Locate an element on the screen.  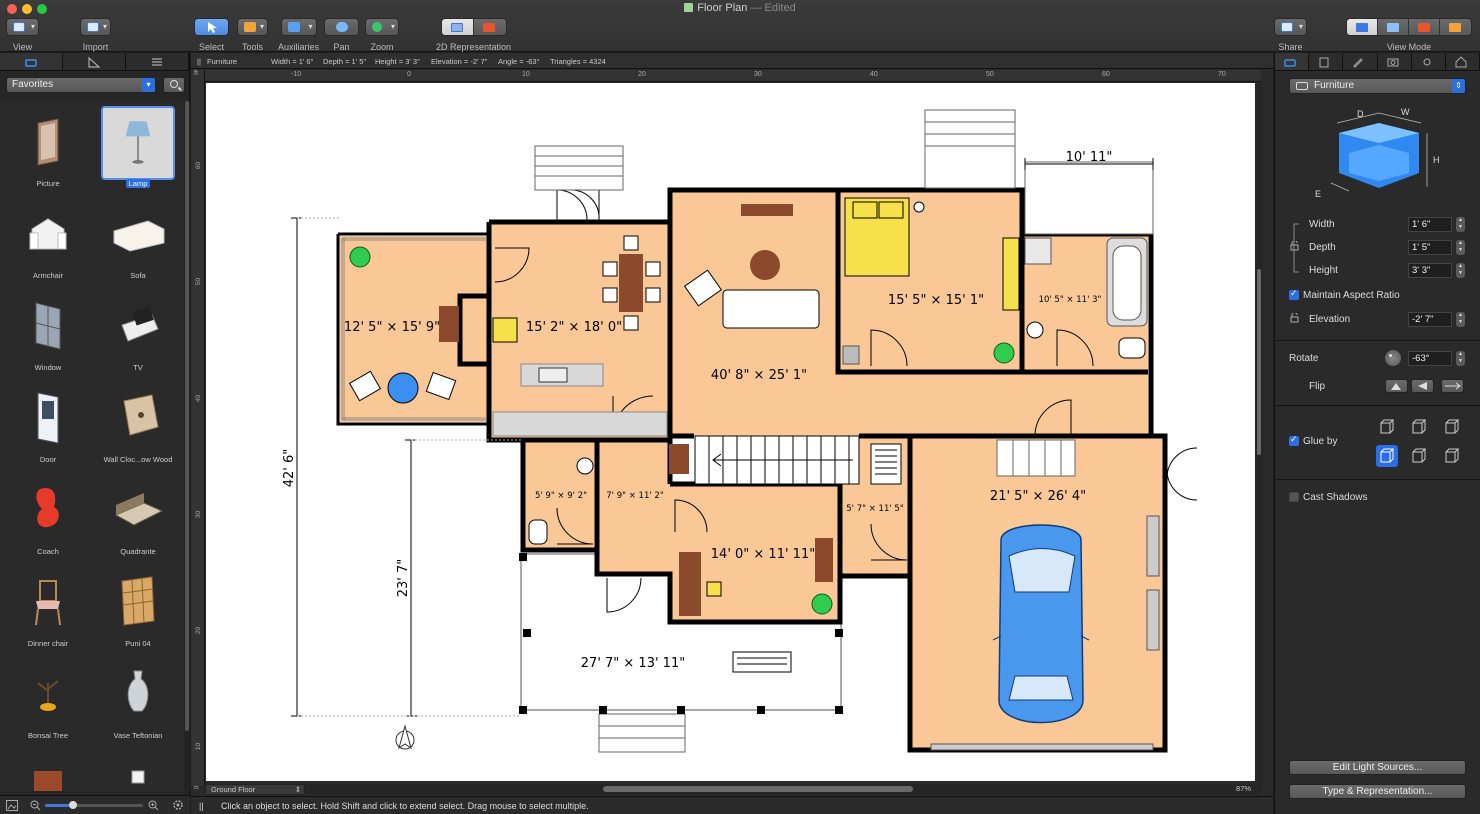
width-field: 1' 6" is located at coordinates (1430, 224).